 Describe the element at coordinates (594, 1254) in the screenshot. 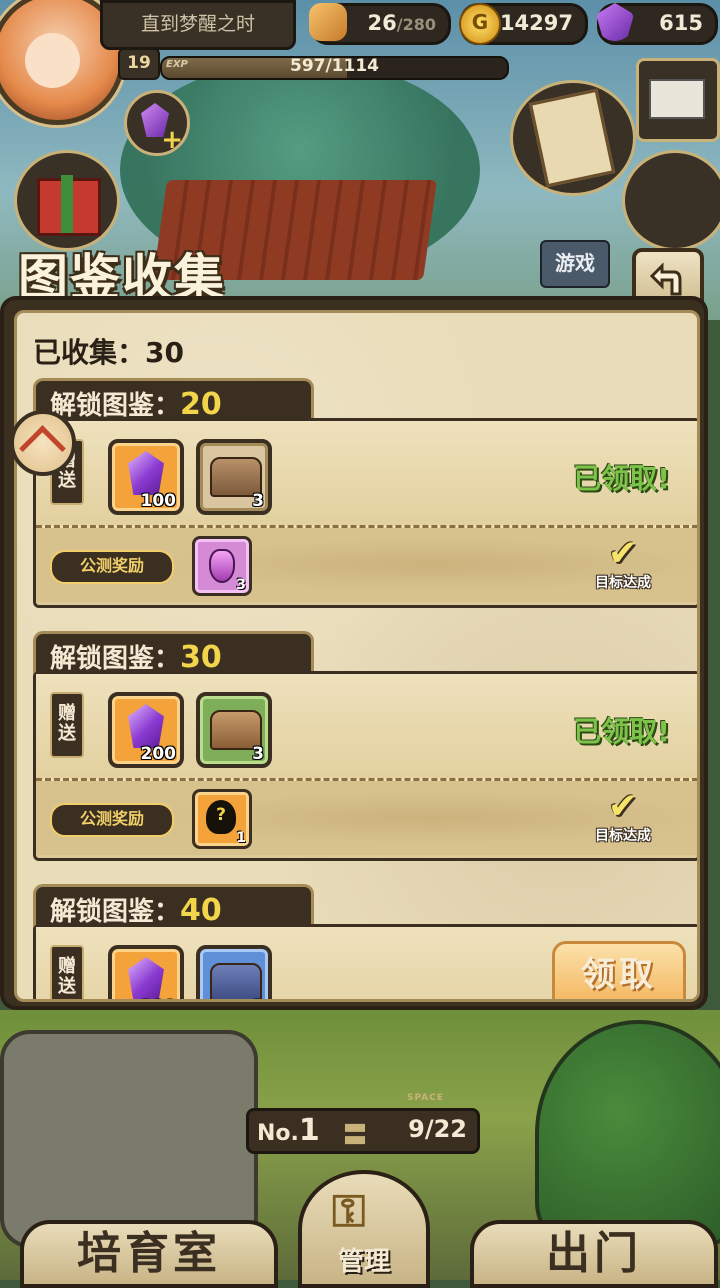

I see `go-out-button: 出门` at that location.